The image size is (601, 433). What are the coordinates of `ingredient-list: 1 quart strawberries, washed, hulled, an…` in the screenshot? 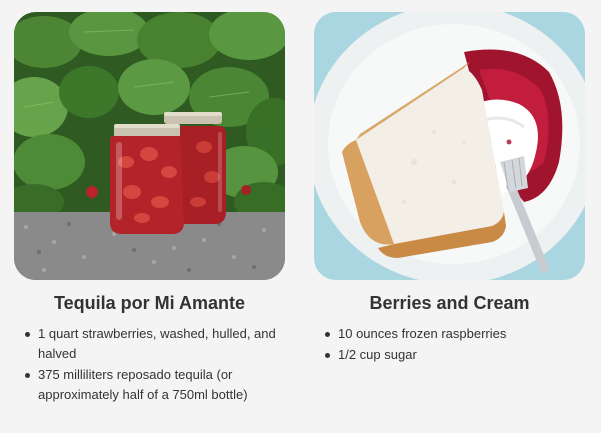 It's located at (149, 364).